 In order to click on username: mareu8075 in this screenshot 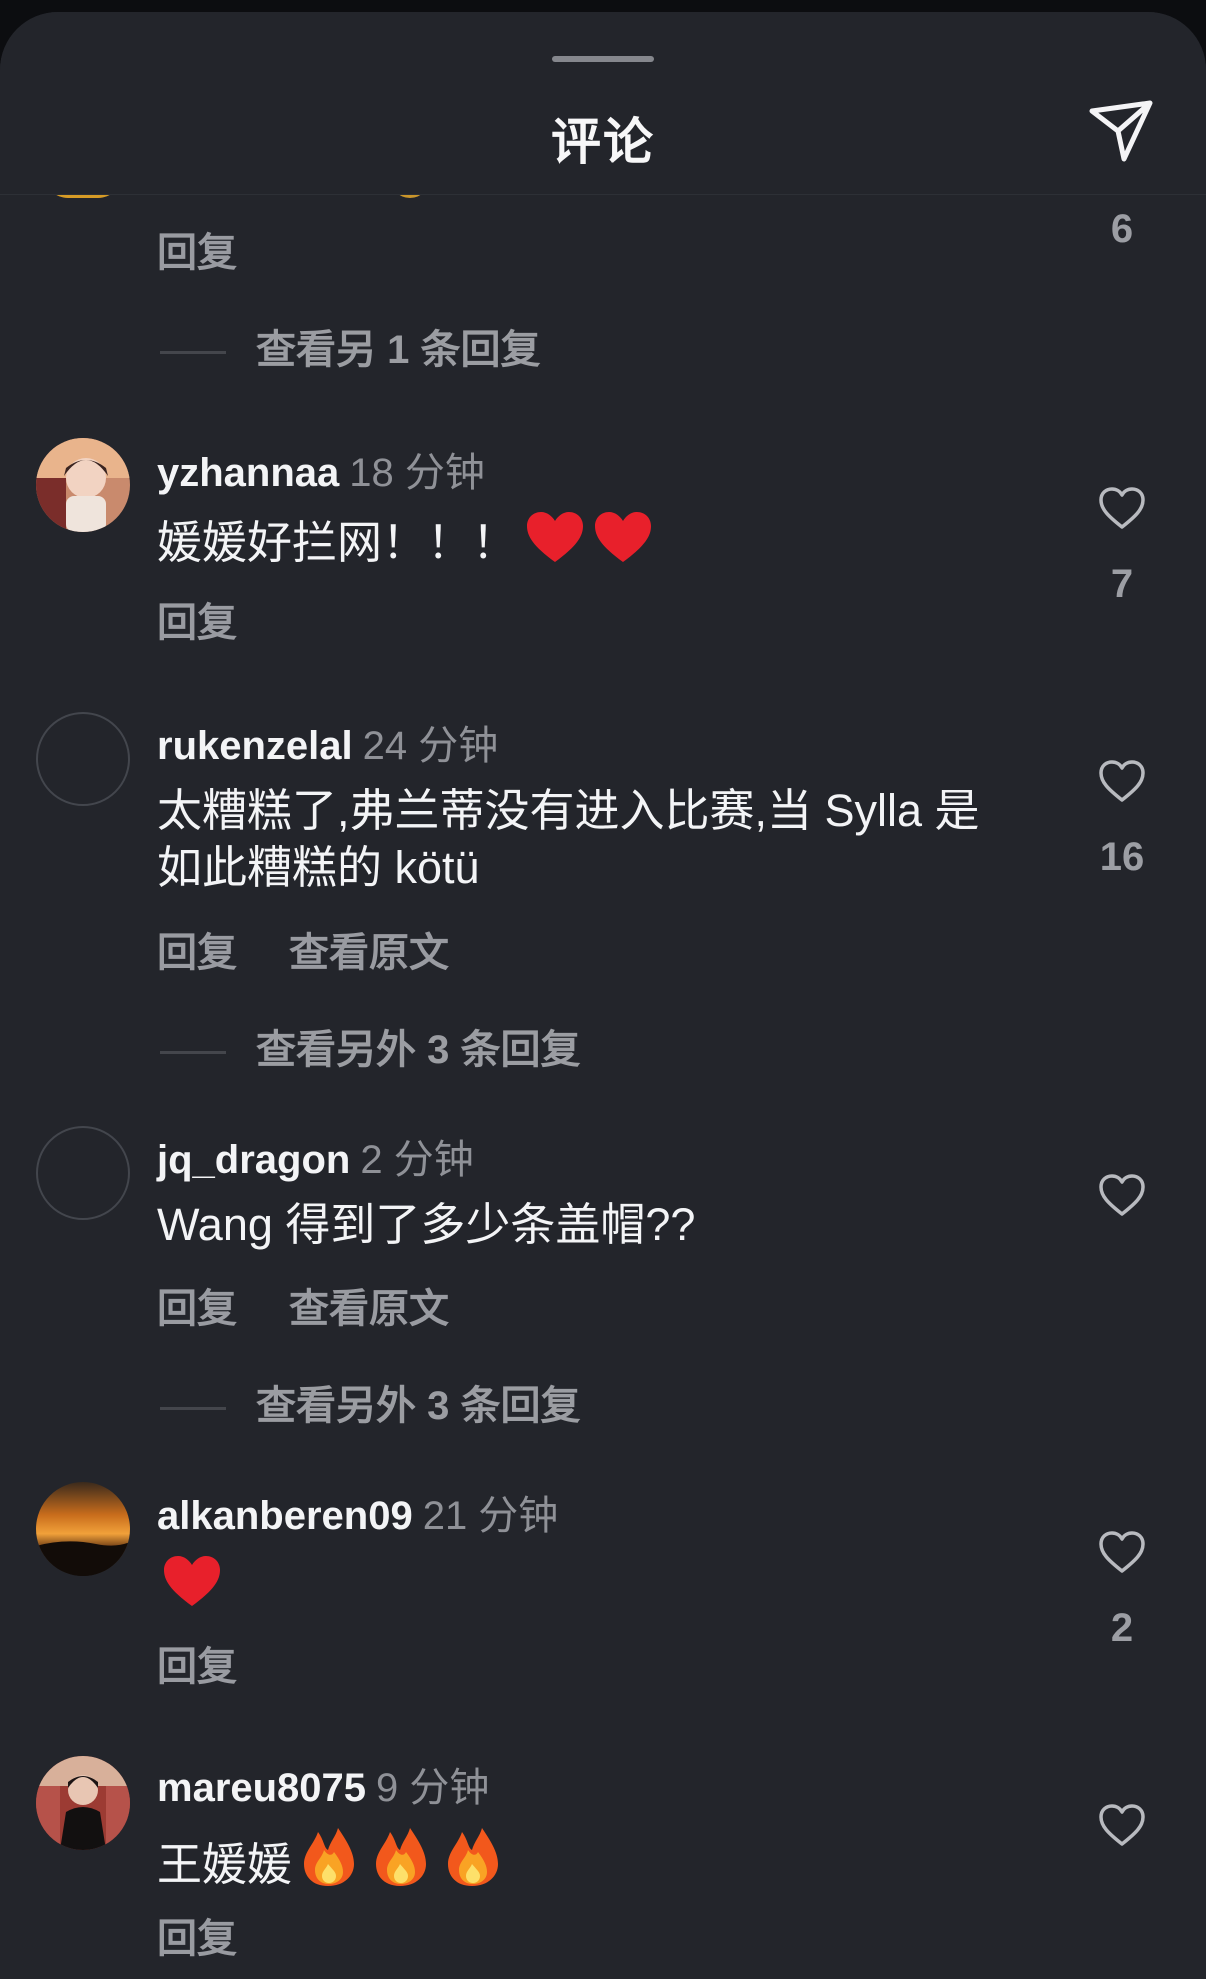, I will do `click(261, 1788)`.